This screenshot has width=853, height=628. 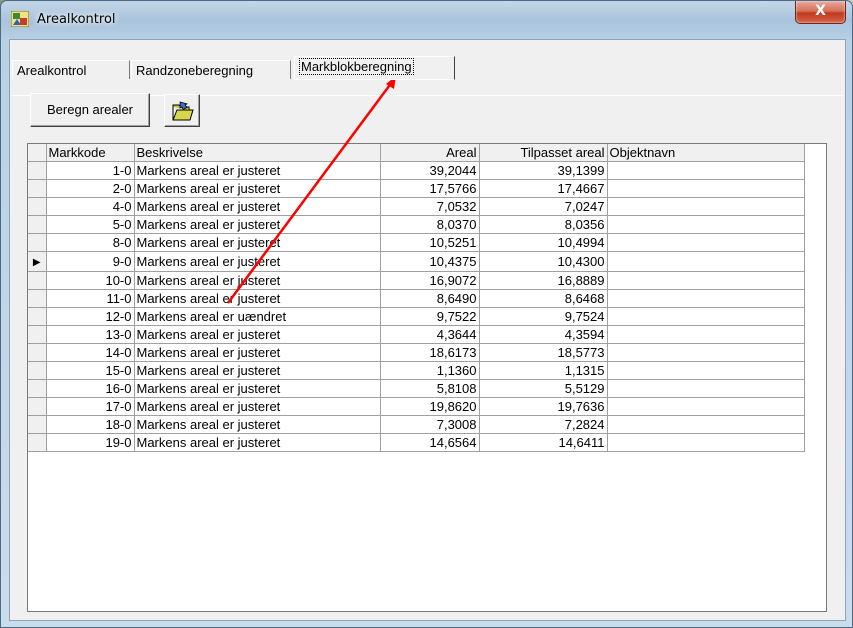 I want to click on cell-markkode: 9-0, so click(x=90, y=261).